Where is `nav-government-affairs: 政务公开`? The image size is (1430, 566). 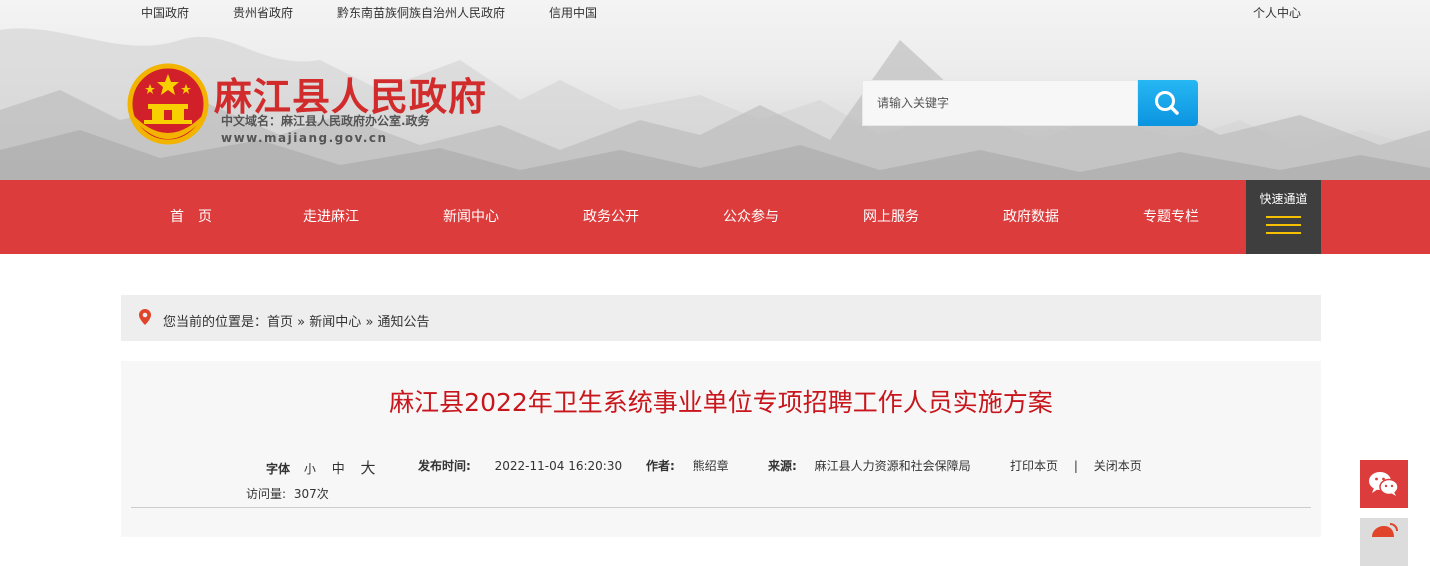
nav-government-affairs: 政务公开 is located at coordinates (611, 217).